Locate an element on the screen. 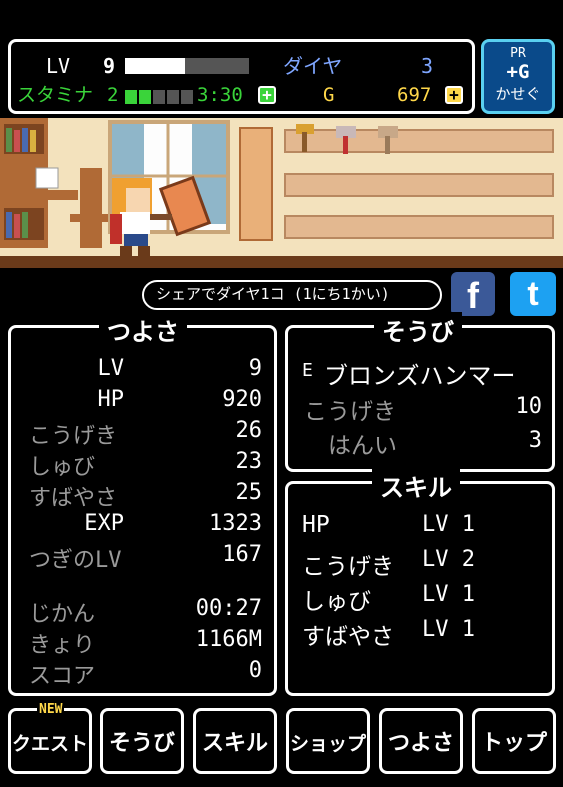 This screenshot has height=787, width=563. stamina-timer: 3:30 is located at coordinates (220, 95).